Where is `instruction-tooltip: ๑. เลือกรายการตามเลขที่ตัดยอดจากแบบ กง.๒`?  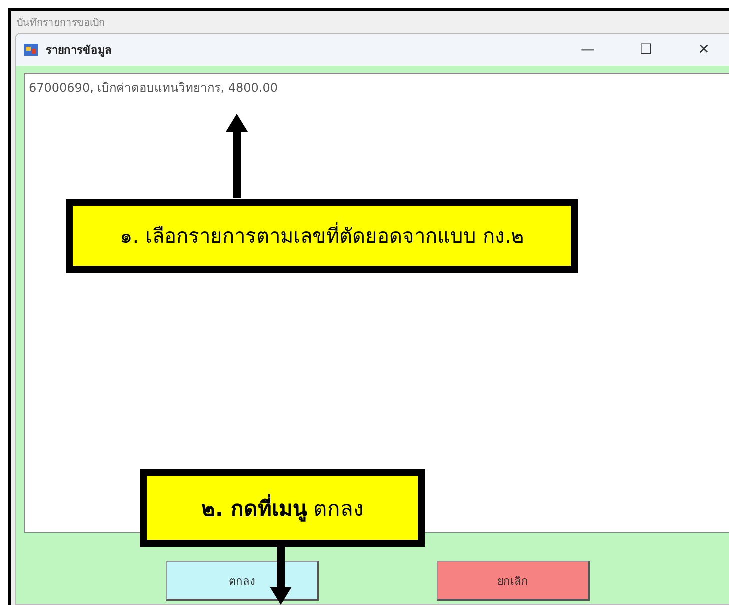
instruction-tooltip: ๑. เลือกรายการตามเลขที่ตัดยอดจากแบบ กง.๒ is located at coordinates (322, 236).